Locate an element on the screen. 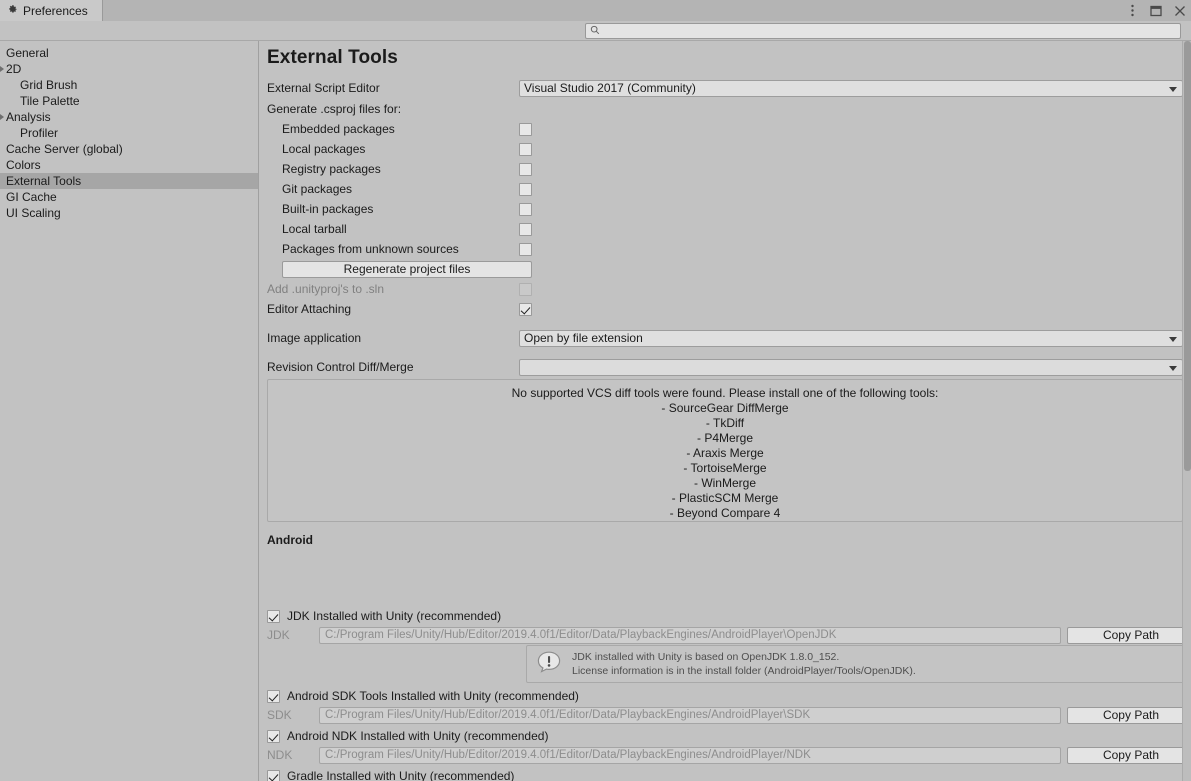 Image resolution: width=1191 pixels, height=781 pixels. external-script-editor-dropdown: Visual Studio 2017 (Community) is located at coordinates (851, 88).